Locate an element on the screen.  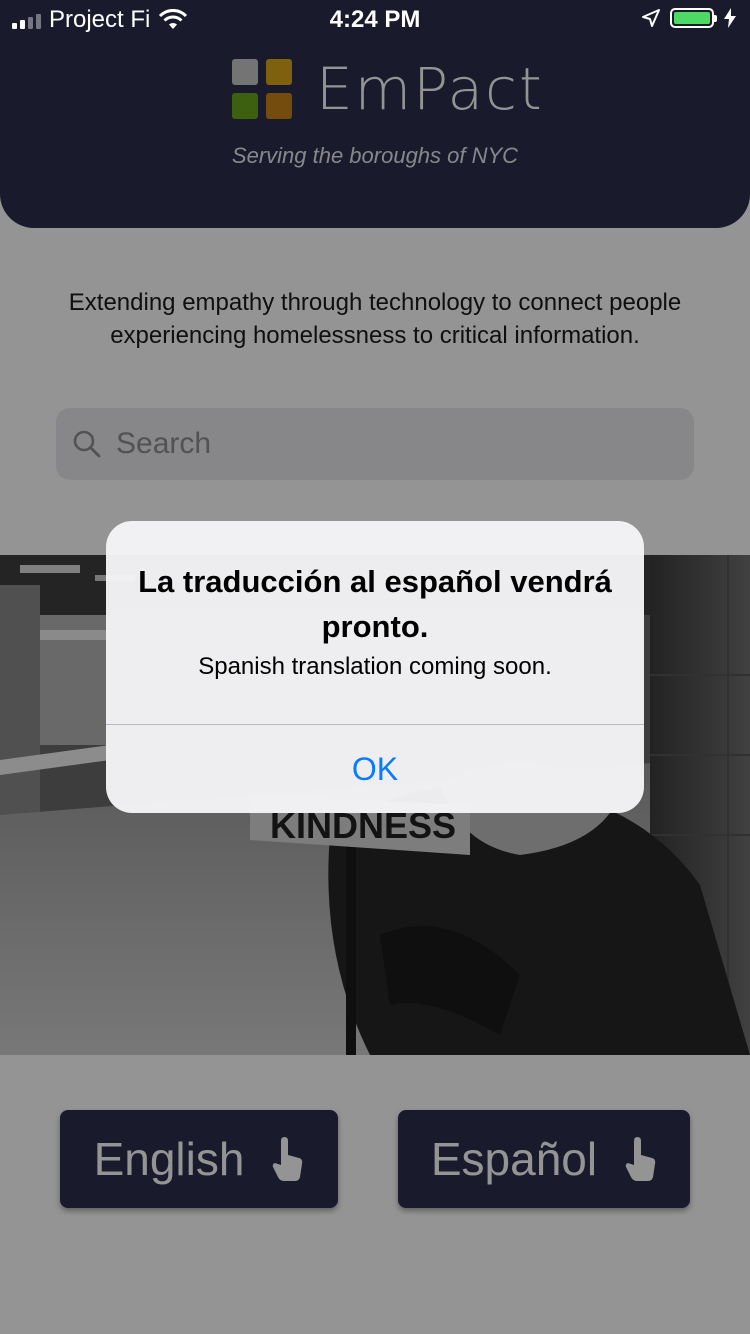
status-right is located at coordinates (689, 18).